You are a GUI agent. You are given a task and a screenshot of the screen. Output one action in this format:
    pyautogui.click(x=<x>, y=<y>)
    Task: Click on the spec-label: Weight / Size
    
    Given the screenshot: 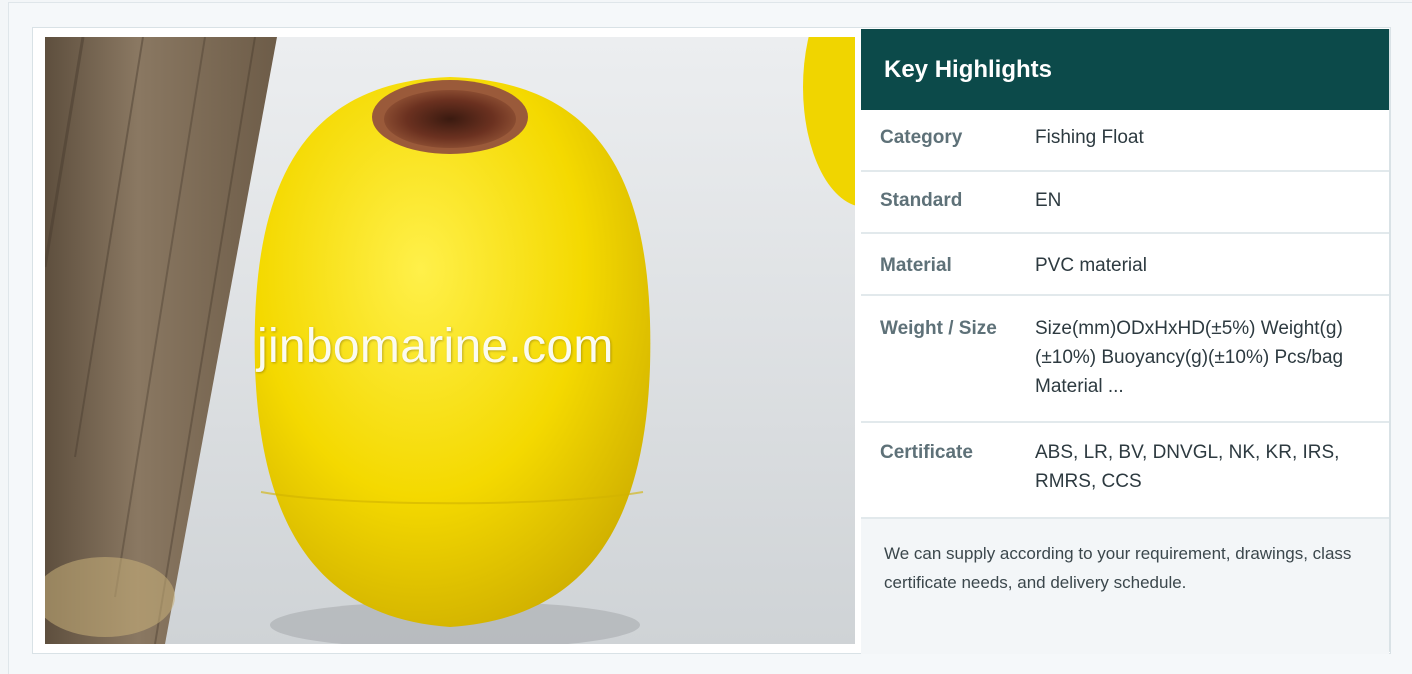 What is the action you would take?
    pyautogui.click(x=938, y=328)
    